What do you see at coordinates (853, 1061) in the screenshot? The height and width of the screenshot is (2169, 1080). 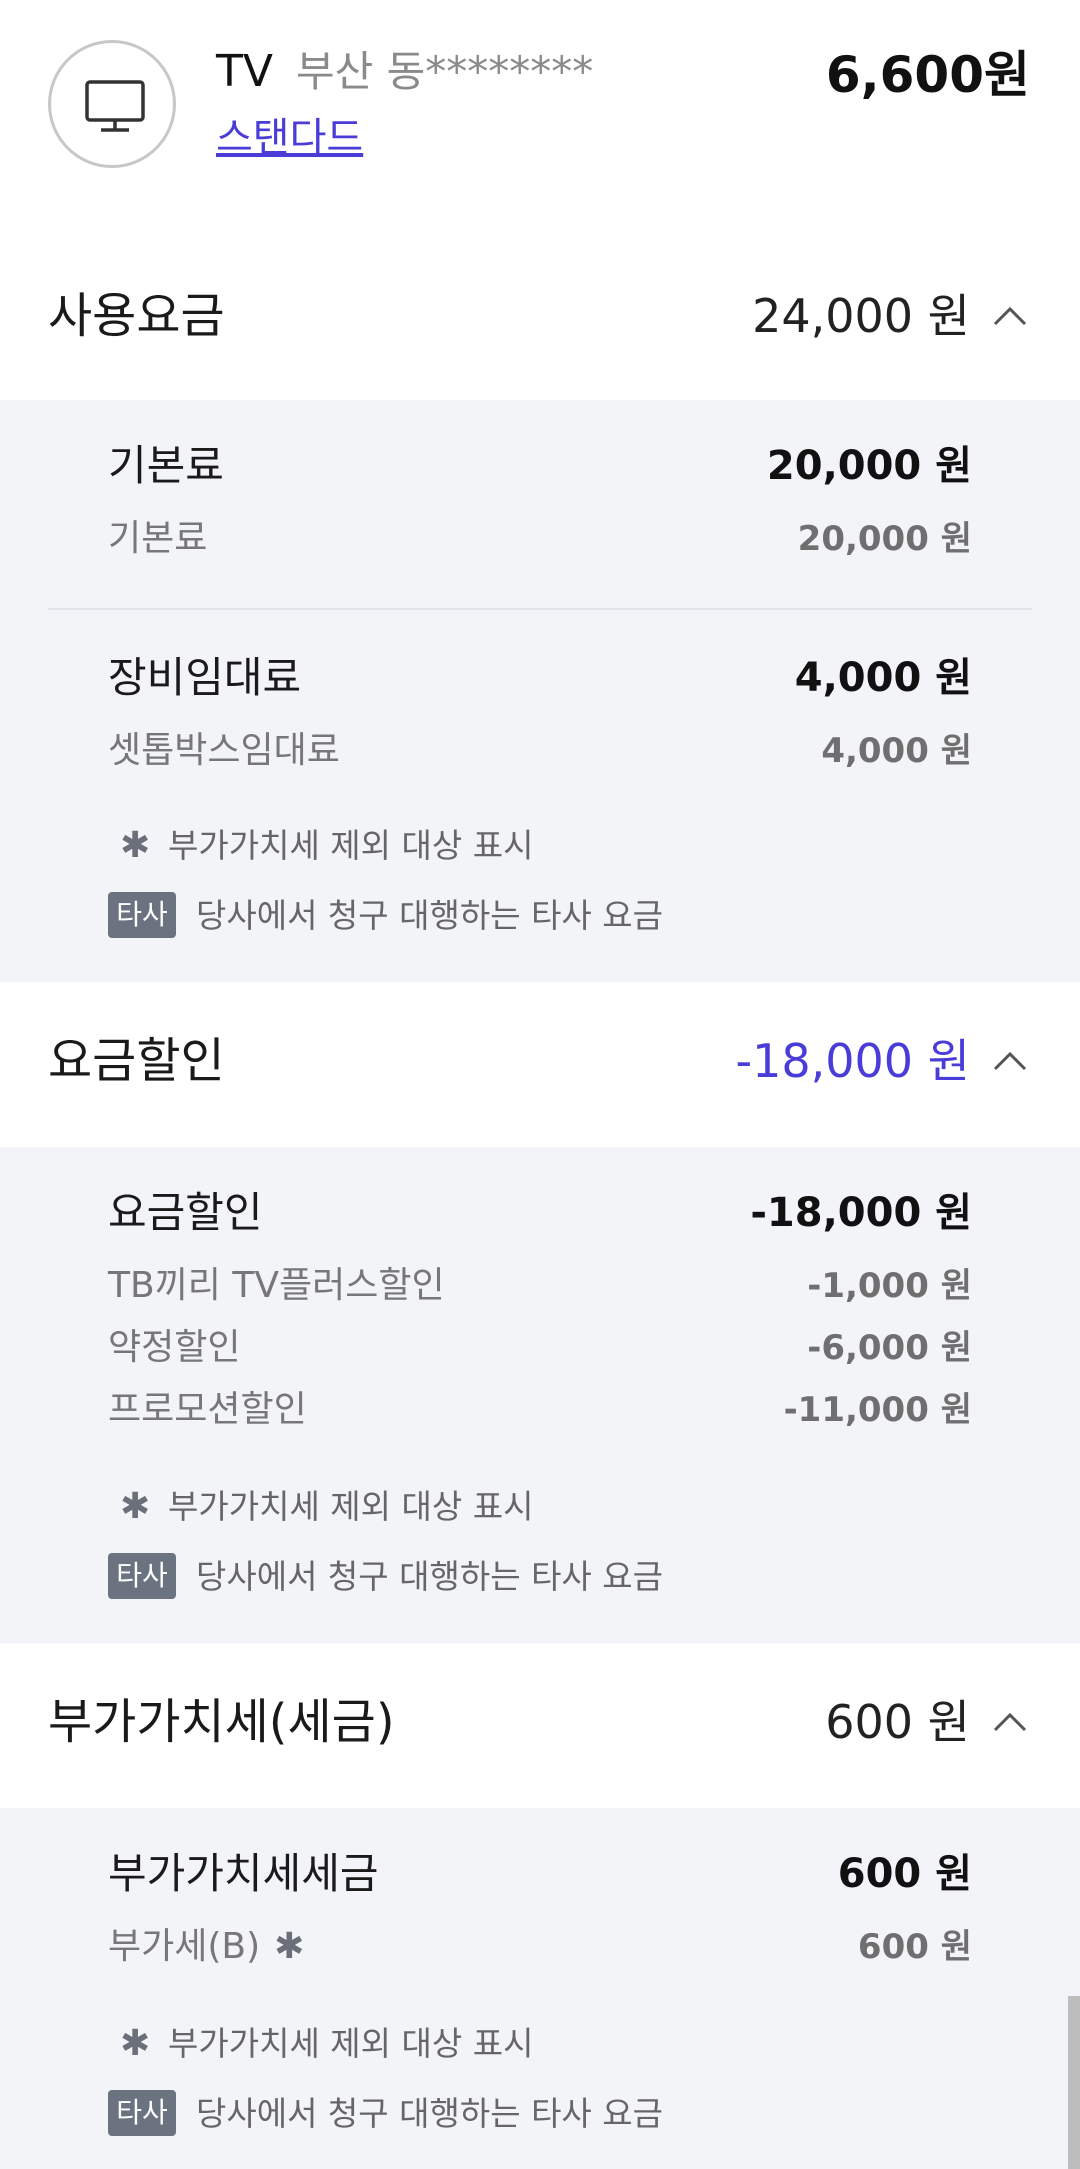 I see `section-amount: -18,000 원` at bounding box center [853, 1061].